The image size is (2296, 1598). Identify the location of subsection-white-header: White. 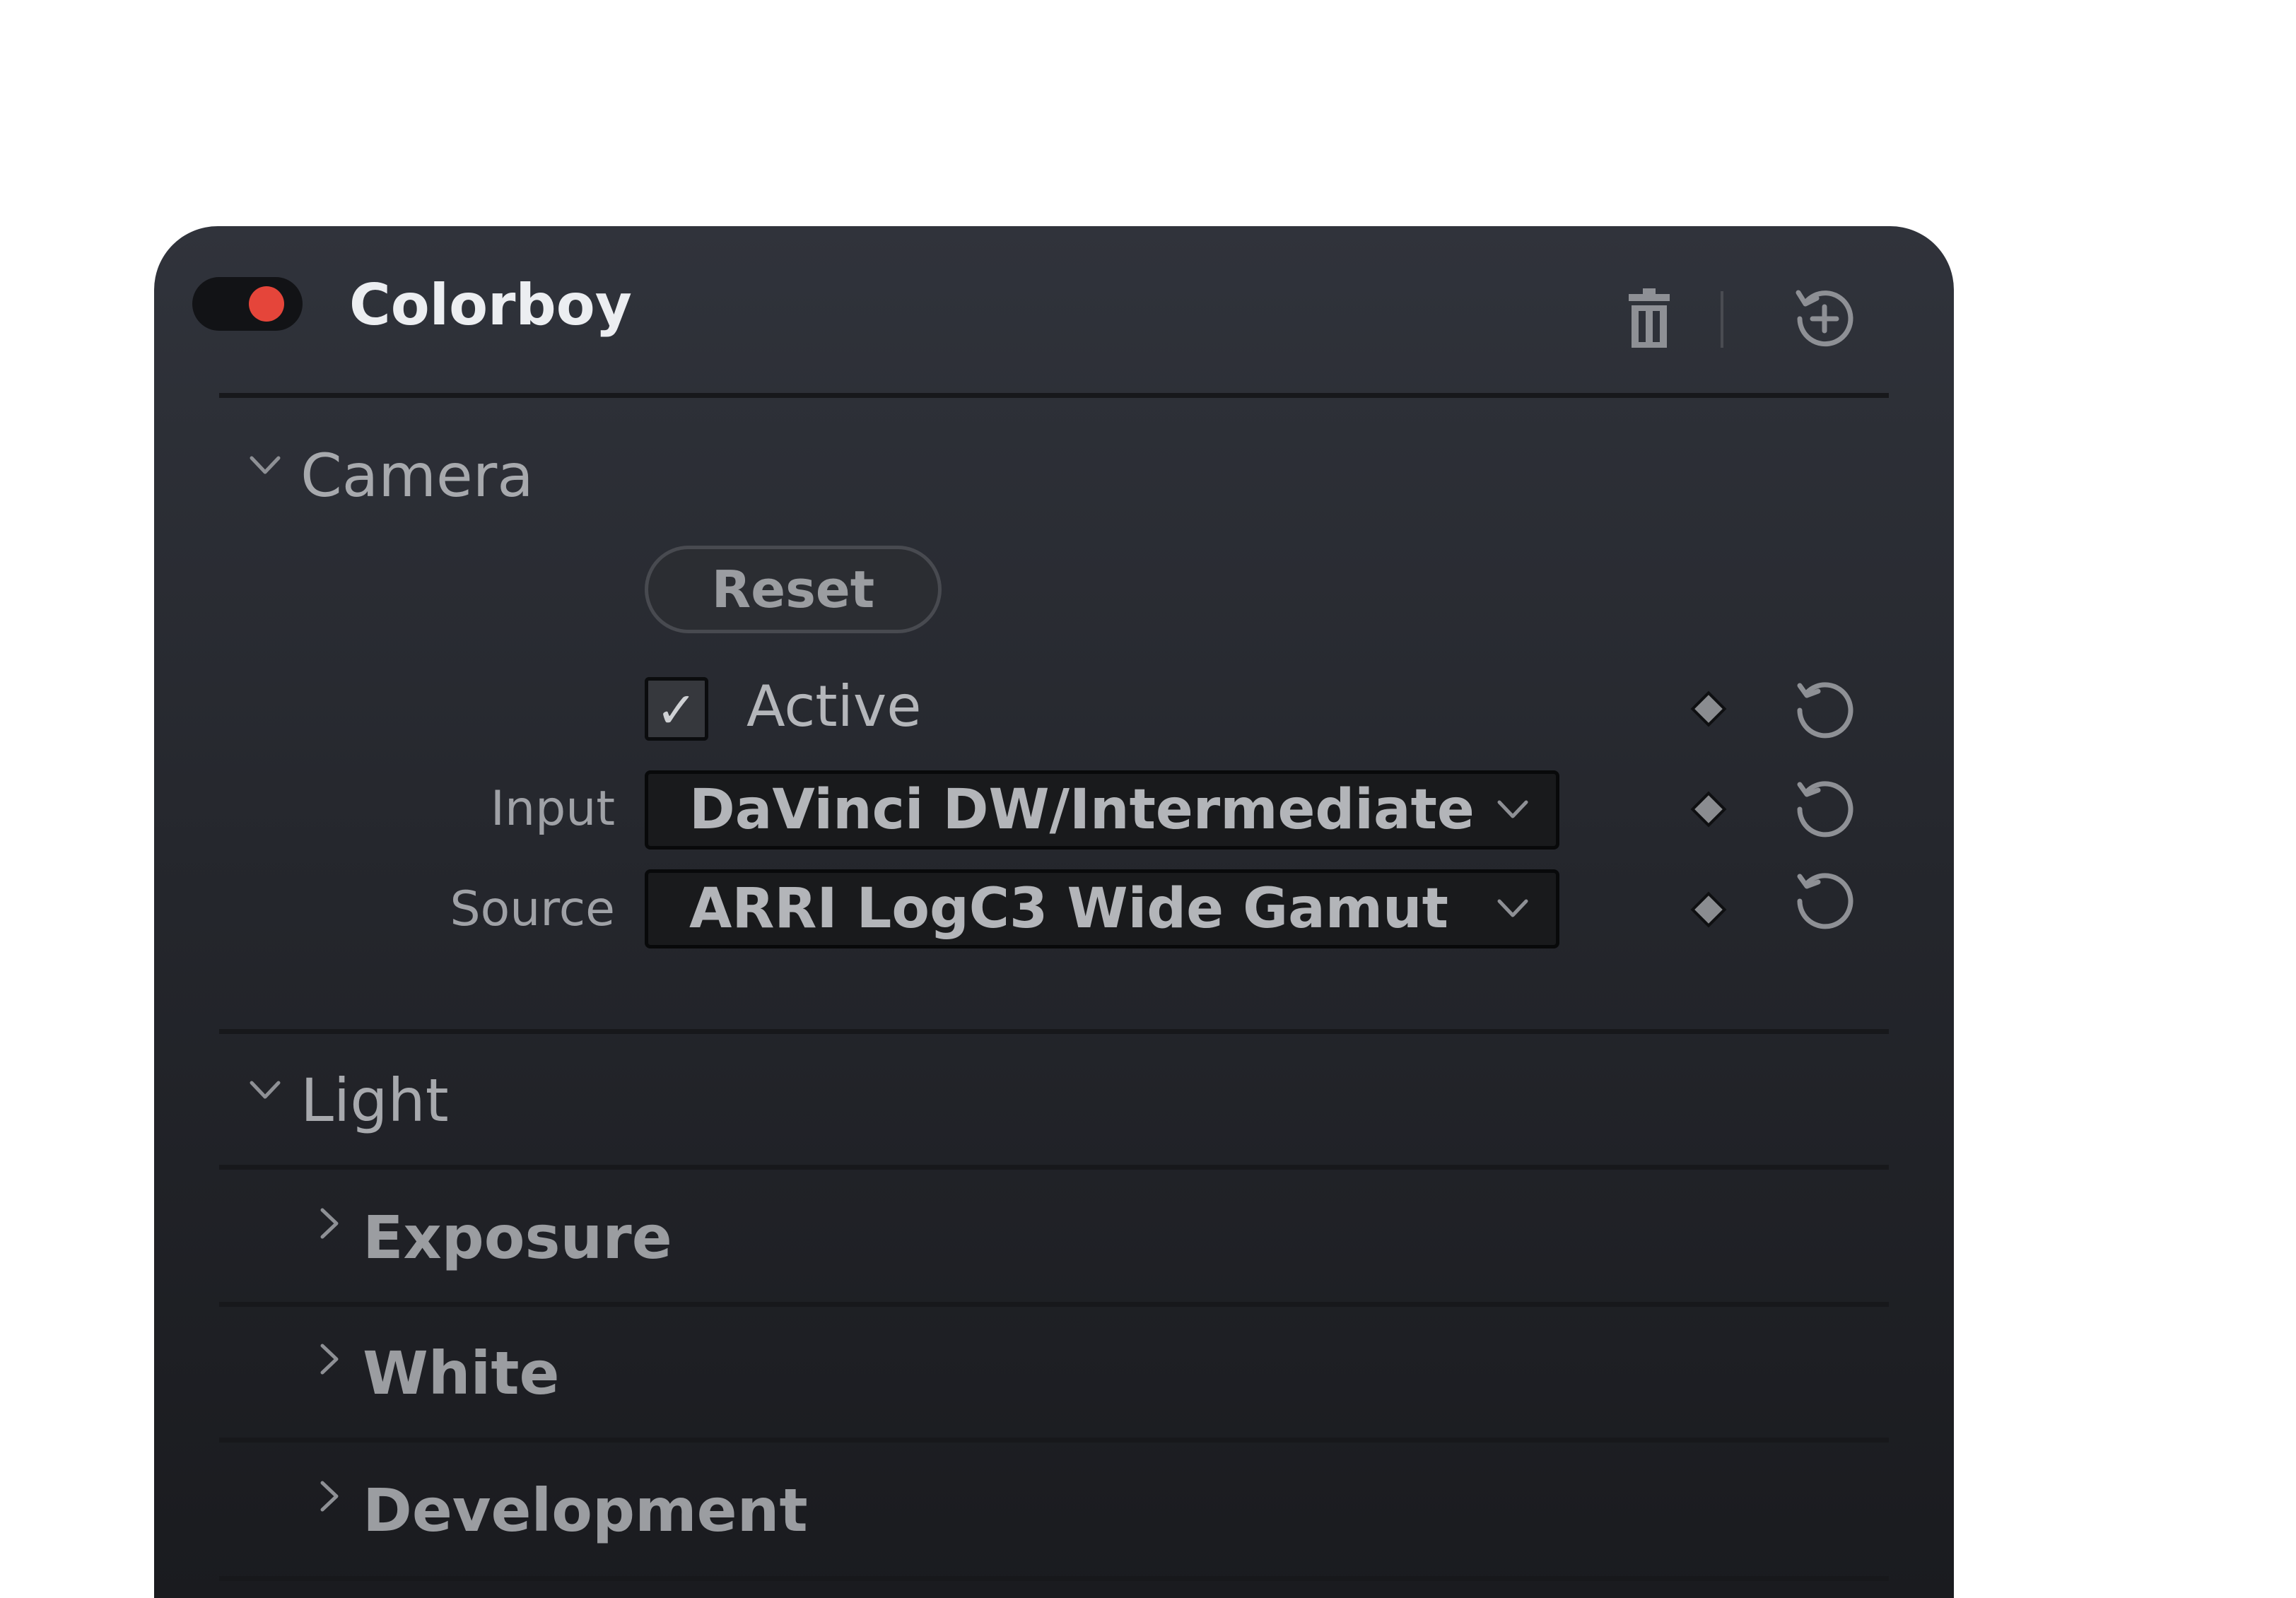
(437, 1373).